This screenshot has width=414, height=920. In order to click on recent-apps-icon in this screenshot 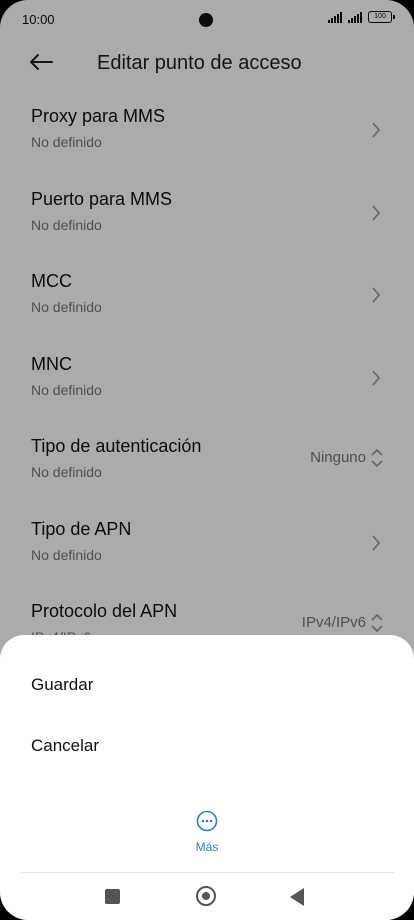, I will do `click(112, 896)`.